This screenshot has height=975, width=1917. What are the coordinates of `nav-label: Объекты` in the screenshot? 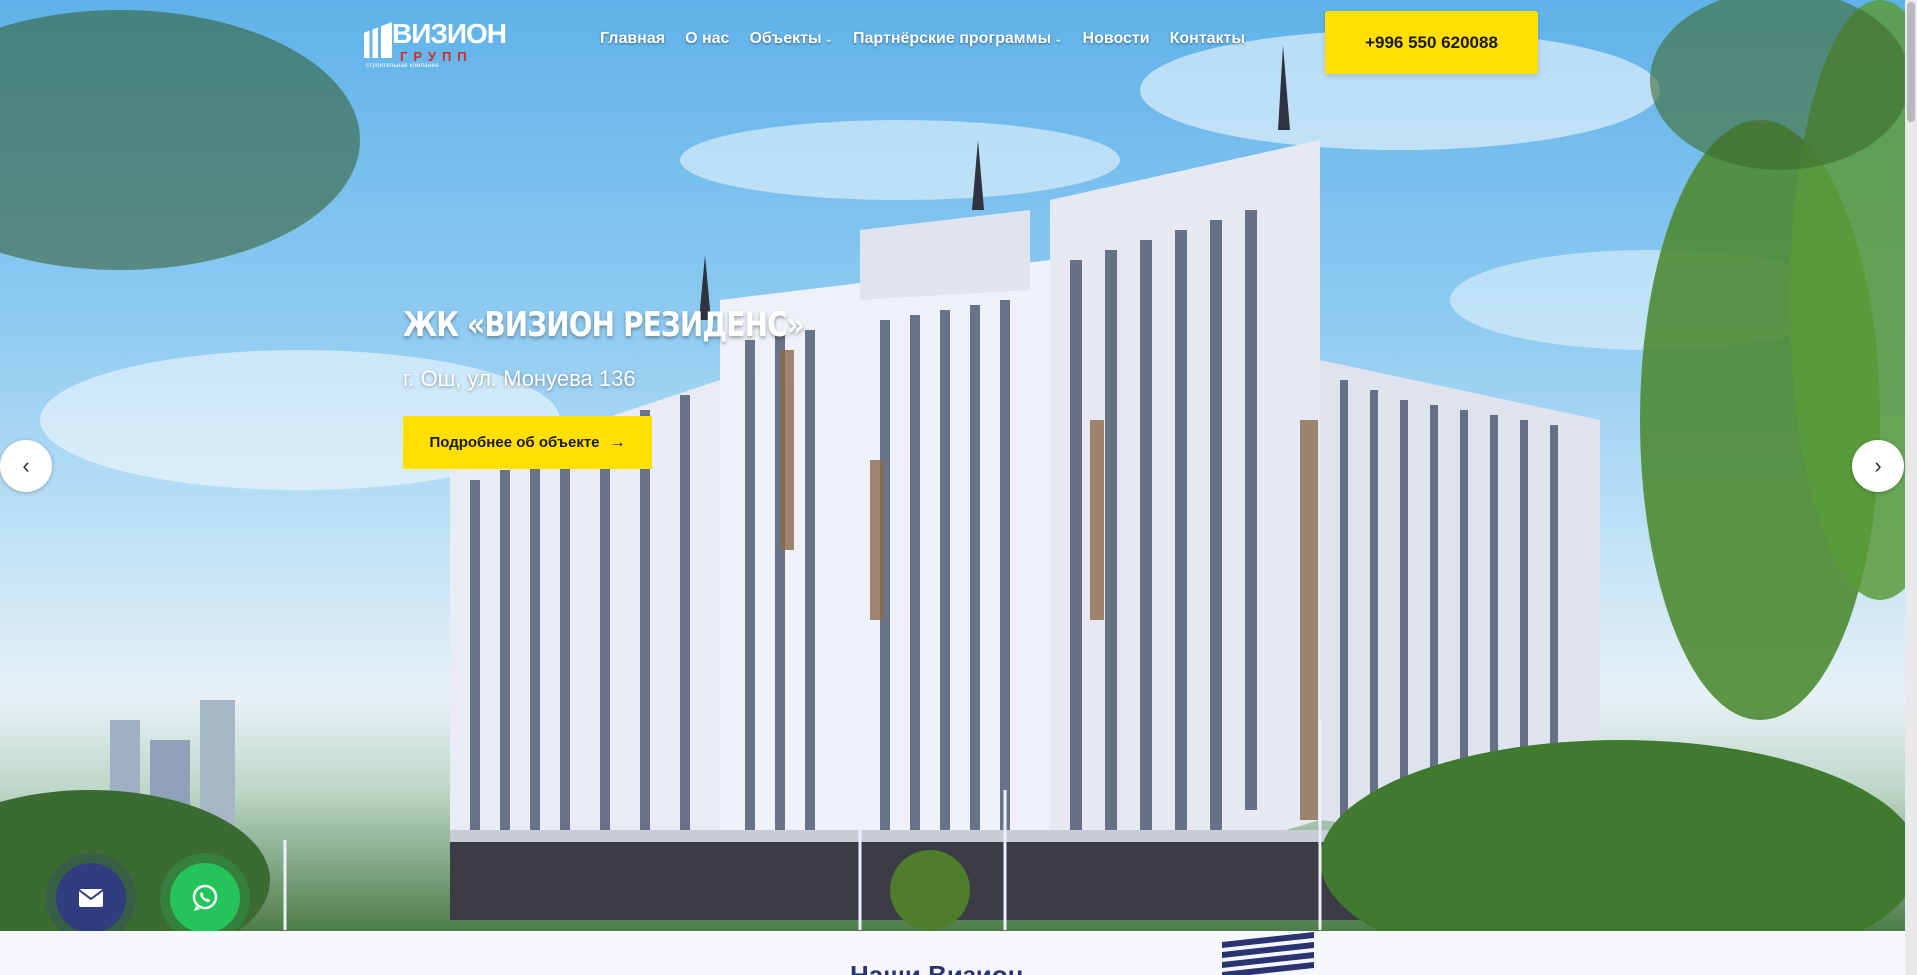 It's located at (785, 38).